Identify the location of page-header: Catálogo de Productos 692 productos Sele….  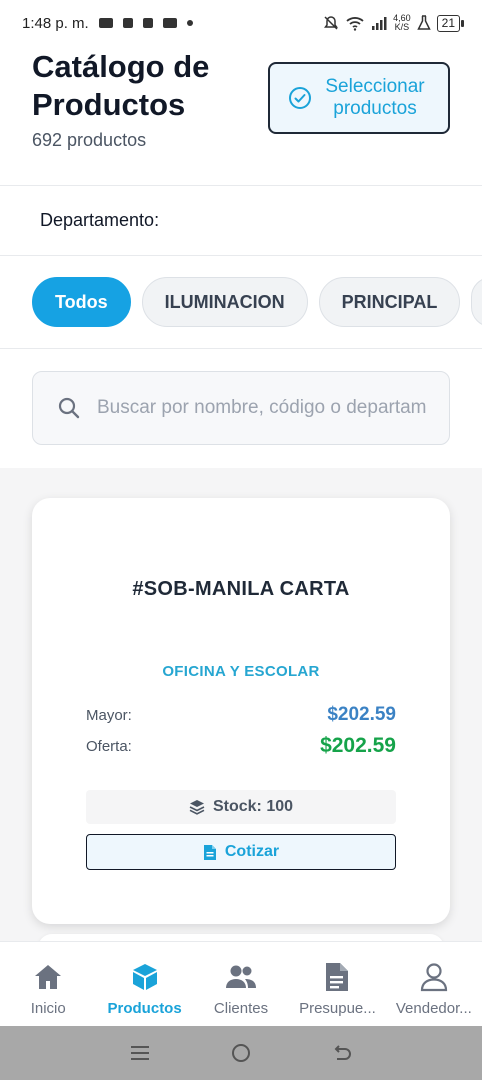
(241, 116).